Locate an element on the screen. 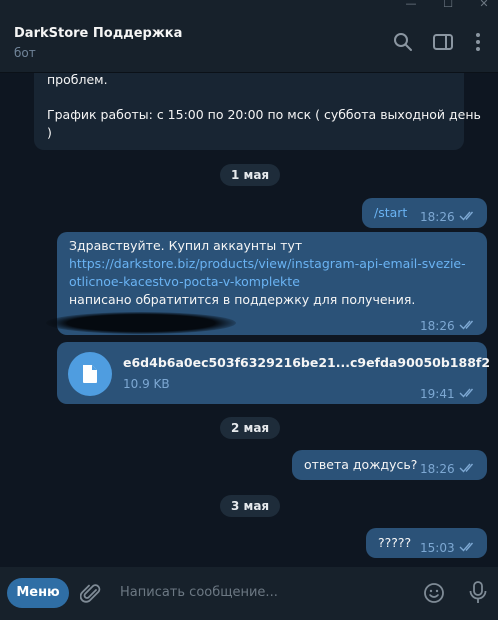  redaction-mark is located at coordinates (141, 323).